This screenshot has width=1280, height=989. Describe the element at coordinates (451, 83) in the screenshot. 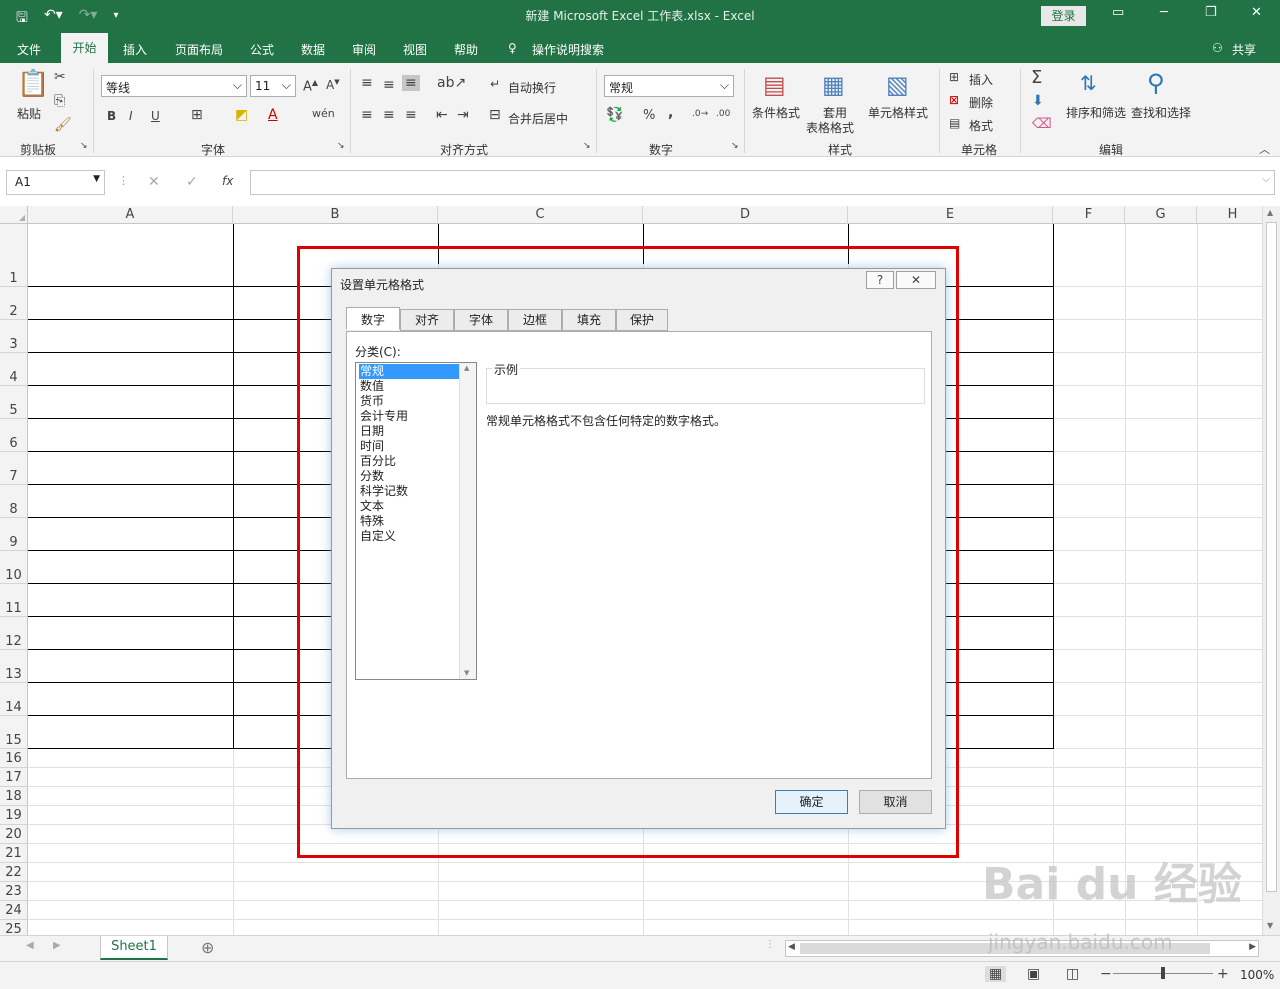

I see `orientation-icon: ab↗` at that location.